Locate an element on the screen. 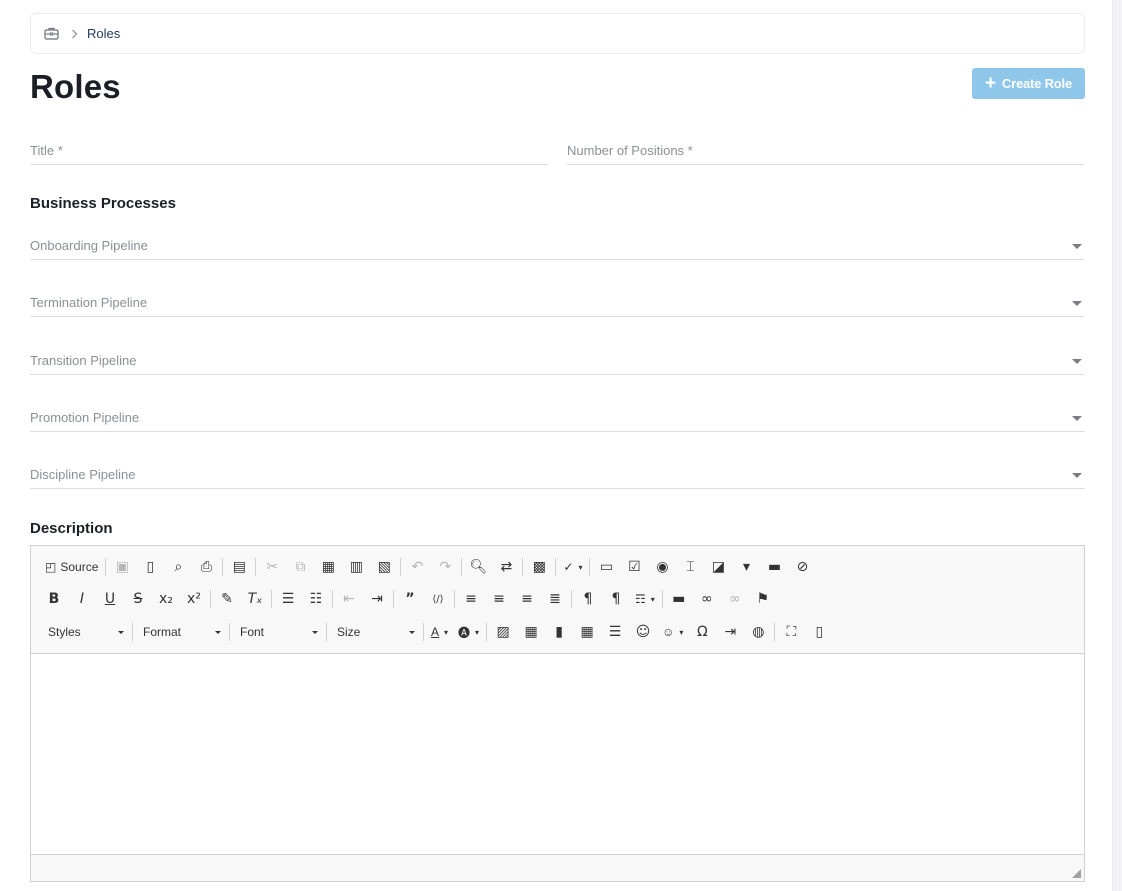 The height and width of the screenshot is (891, 1122). link-box-icon: ▬ is located at coordinates (679, 599).